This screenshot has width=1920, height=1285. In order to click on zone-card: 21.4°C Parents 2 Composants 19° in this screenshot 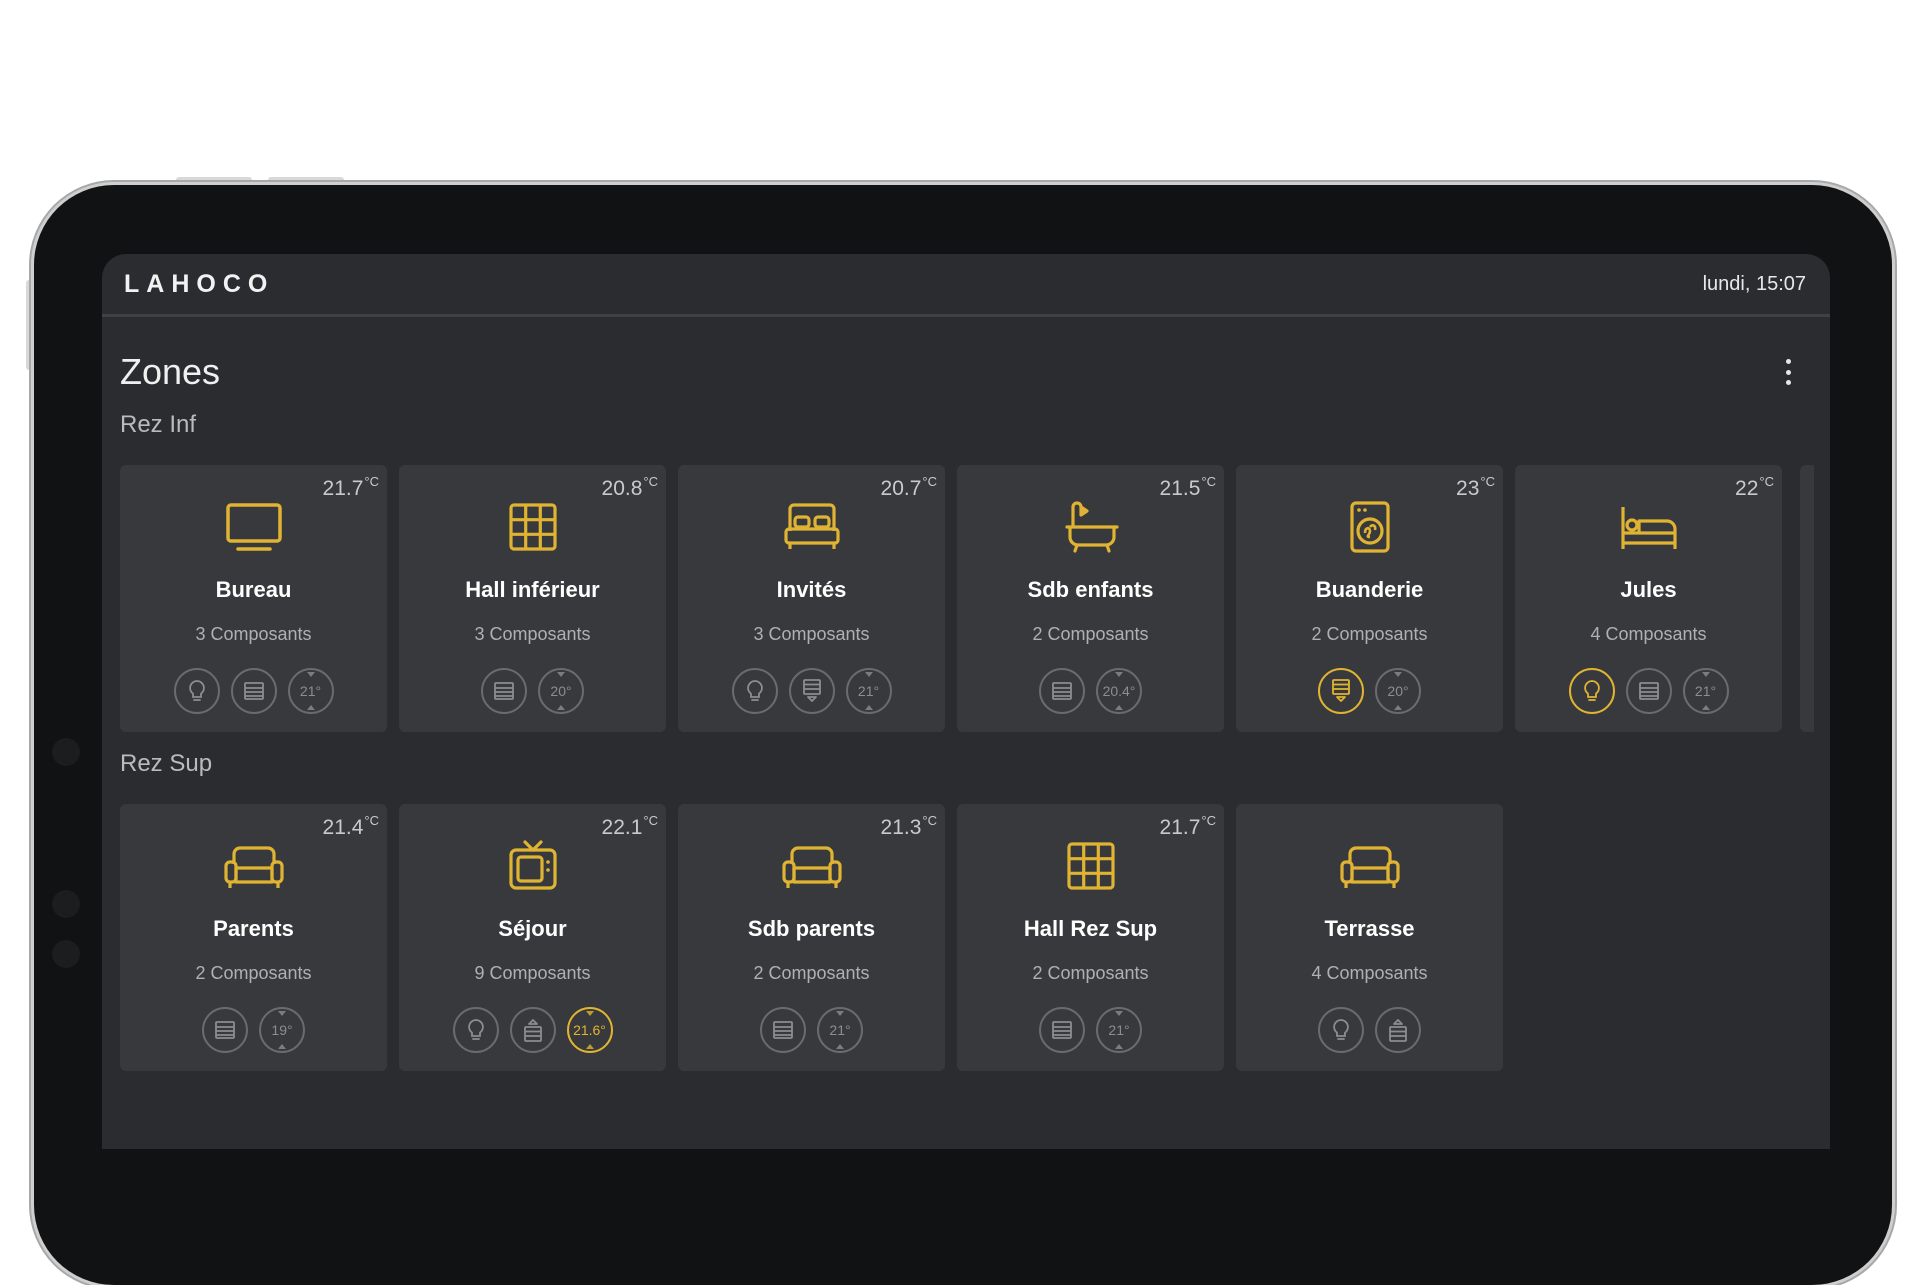, I will do `click(253, 937)`.